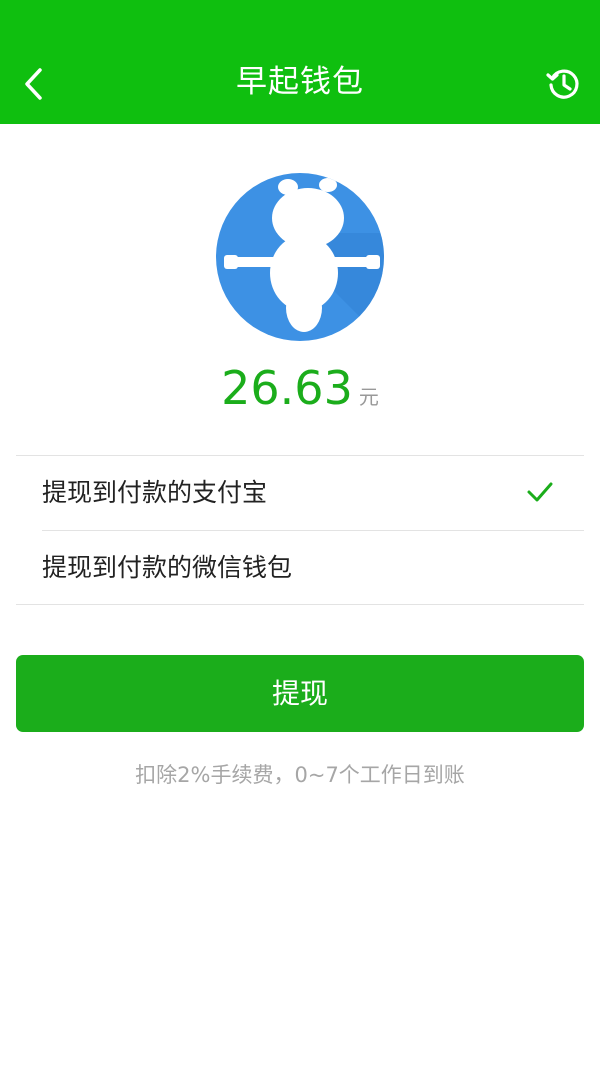 The height and width of the screenshot is (1067, 600). I want to click on avatar, so click(300, 257).